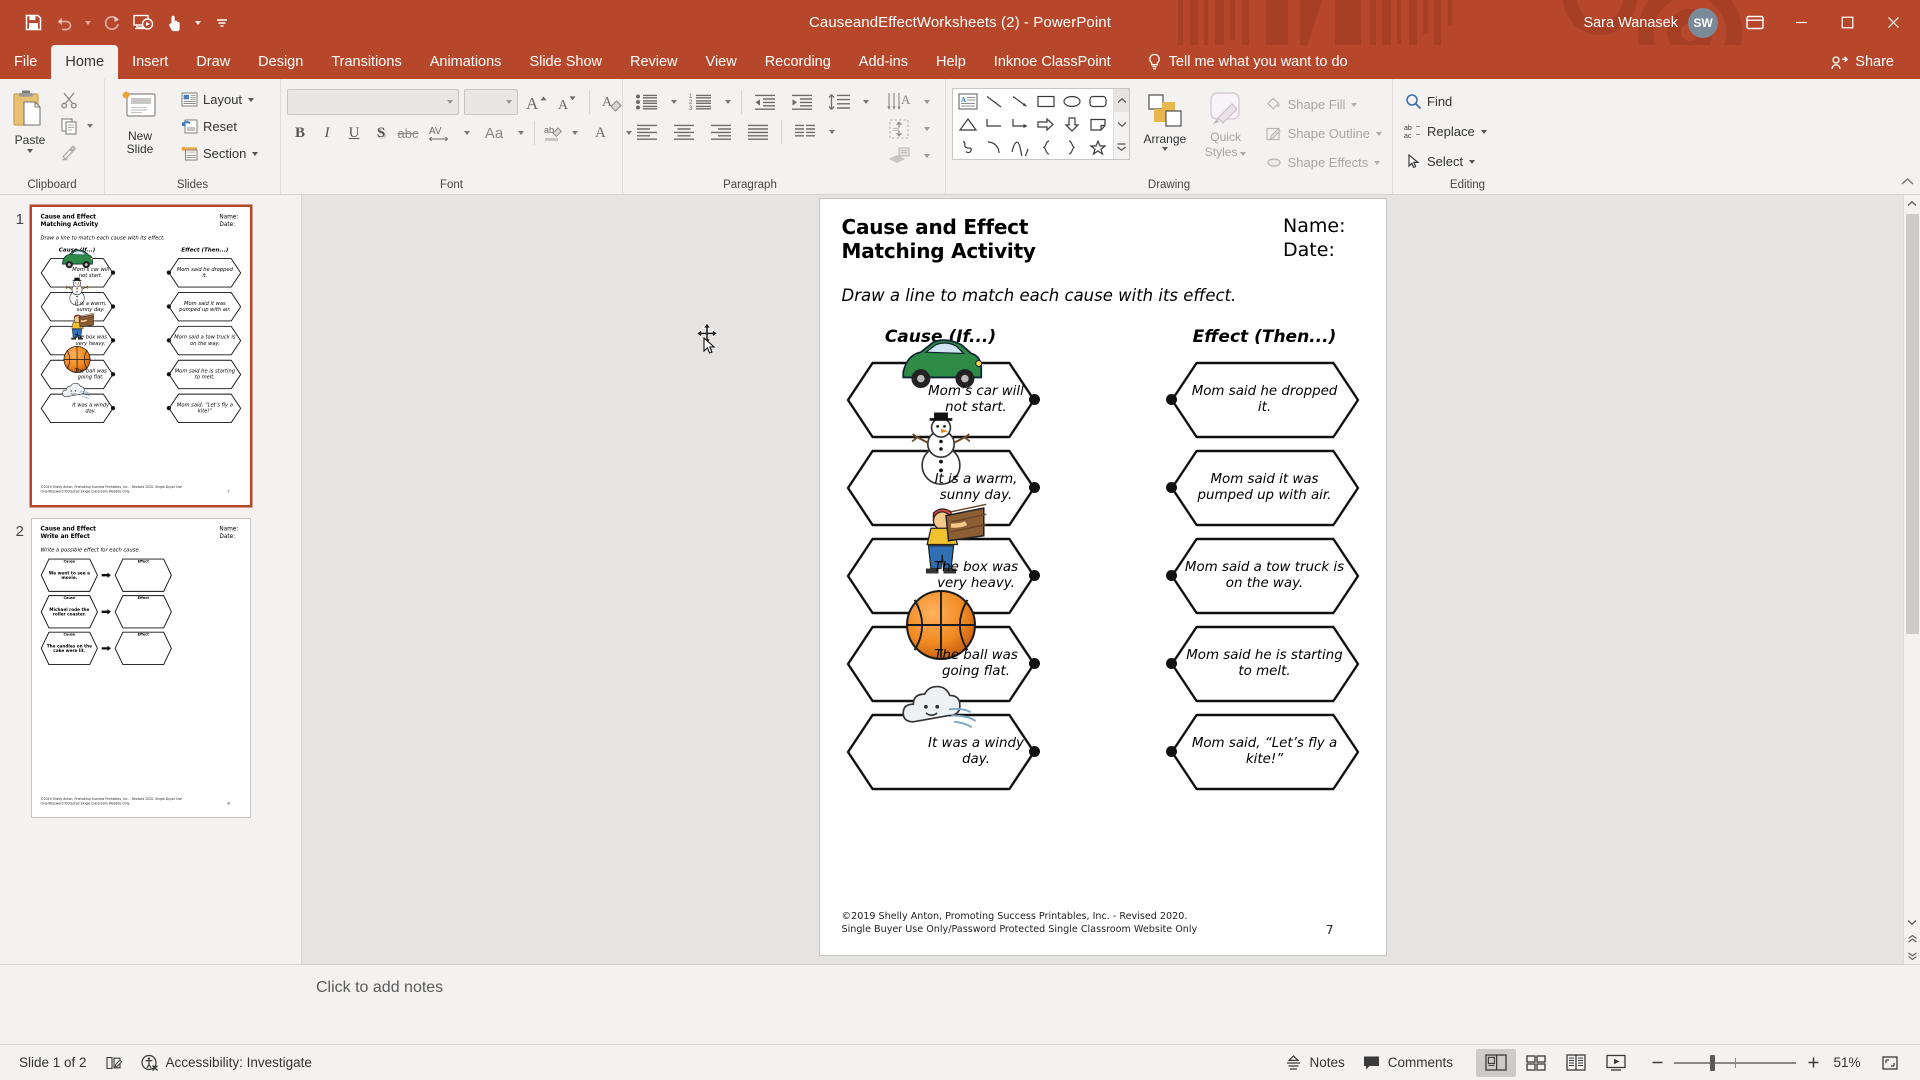 The image size is (1920, 1080). Describe the element at coordinates (64, 23) in the screenshot. I see `undo-button` at that location.